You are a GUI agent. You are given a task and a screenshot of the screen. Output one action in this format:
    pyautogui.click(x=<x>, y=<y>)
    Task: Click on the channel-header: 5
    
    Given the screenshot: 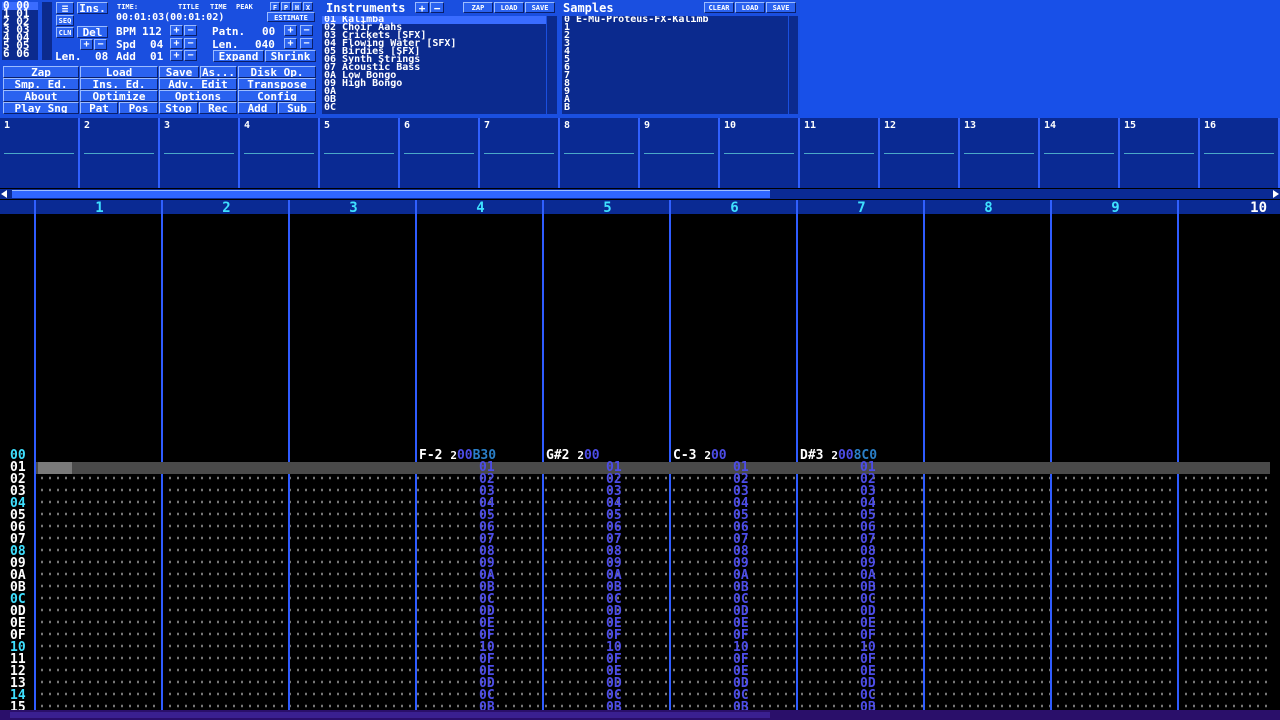 What is the action you would take?
    pyautogui.click(x=607, y=208)
    